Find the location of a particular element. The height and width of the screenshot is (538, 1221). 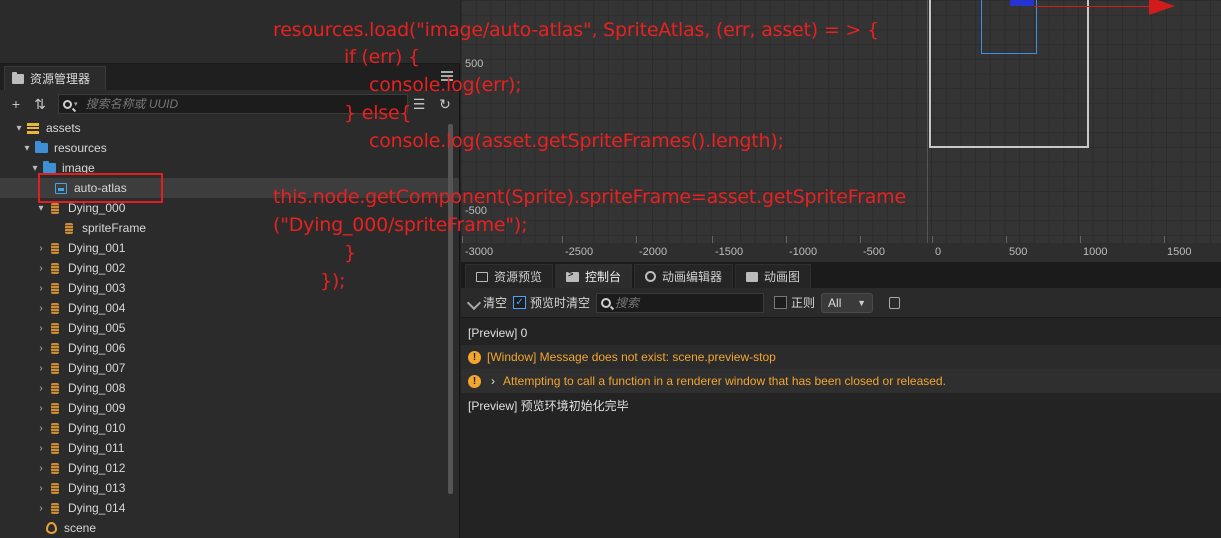

tab-animation-editor: 动画编辑器 is located at coordinates (684, 276).